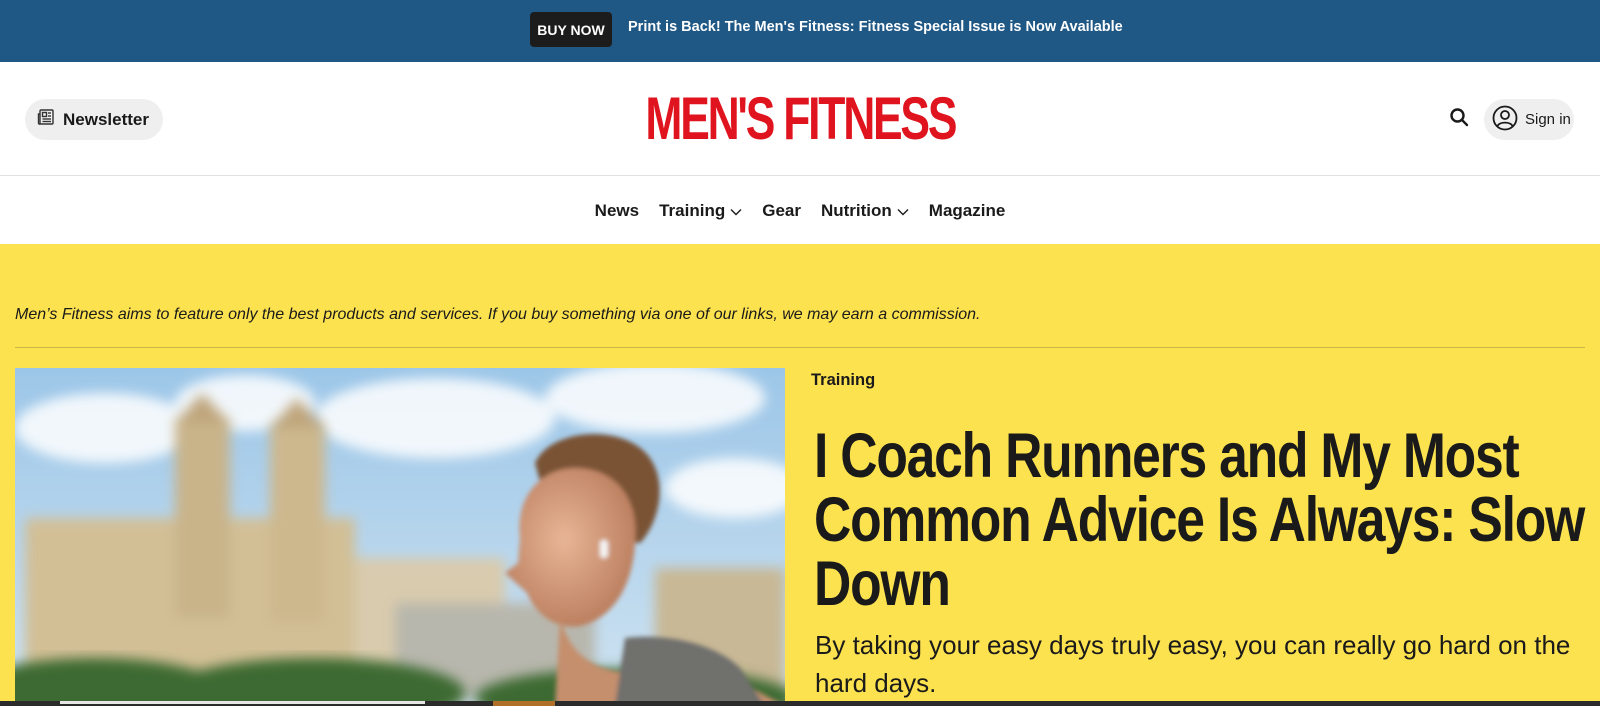 This screenshot has width=1600, height=706. I want to click on nav-item-label: Magazine, so click(967, 210).